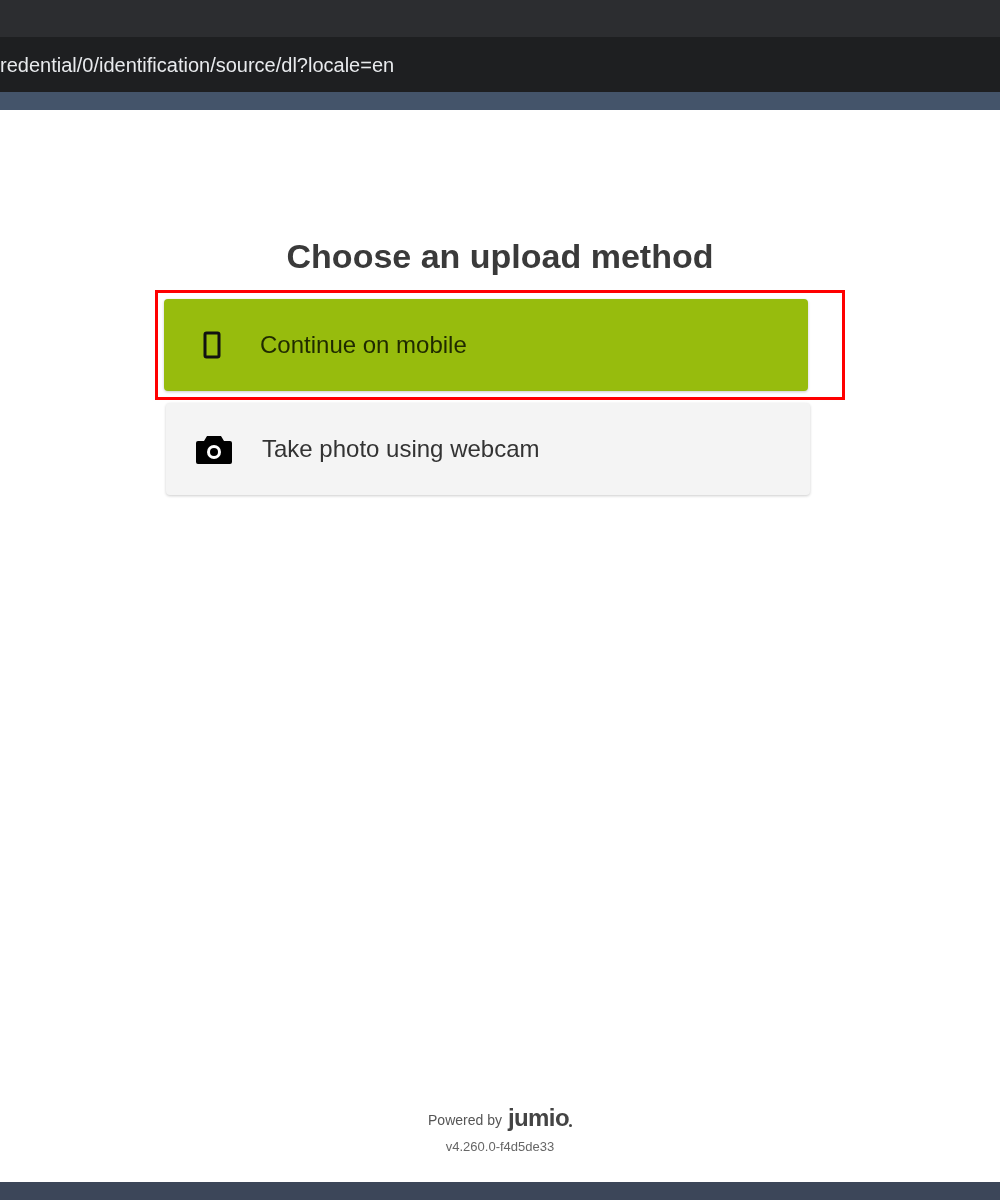  What do you see at coordinates (465, 1120) in the screenshot?
I see `powered-by-text: Powered by` at bounding box center [465, 1120].